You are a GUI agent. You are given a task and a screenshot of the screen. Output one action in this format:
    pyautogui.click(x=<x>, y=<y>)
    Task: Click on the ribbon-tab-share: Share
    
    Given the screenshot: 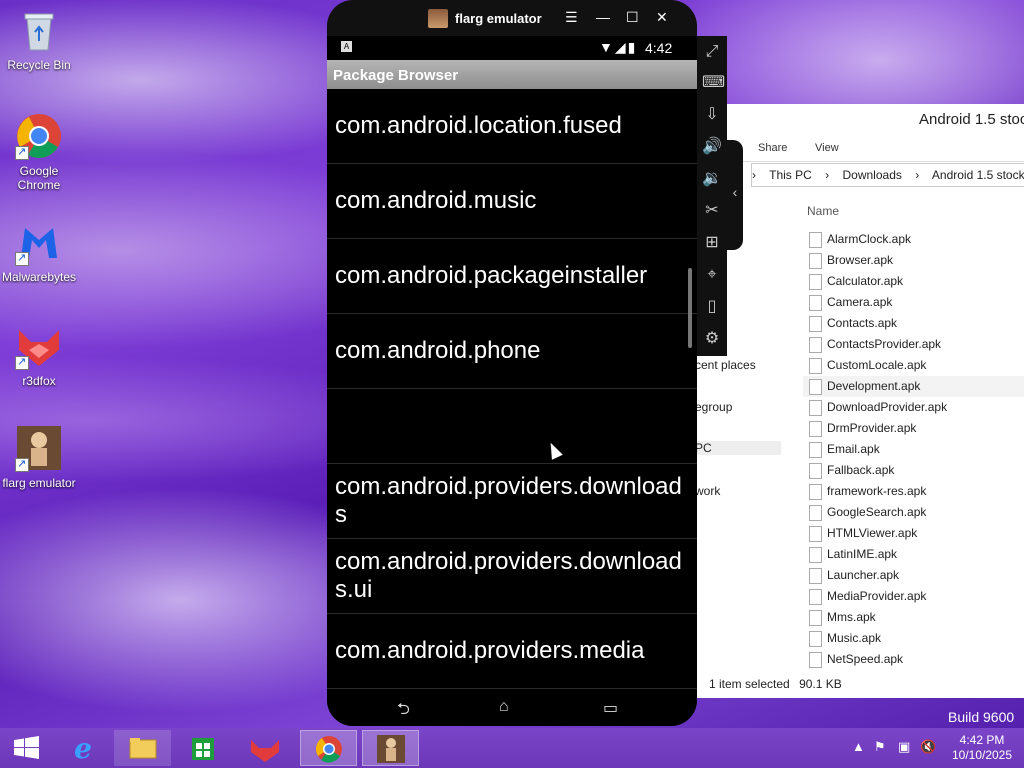 What is the action you would take?
    pyautogui.click(x=772, y=148)
    